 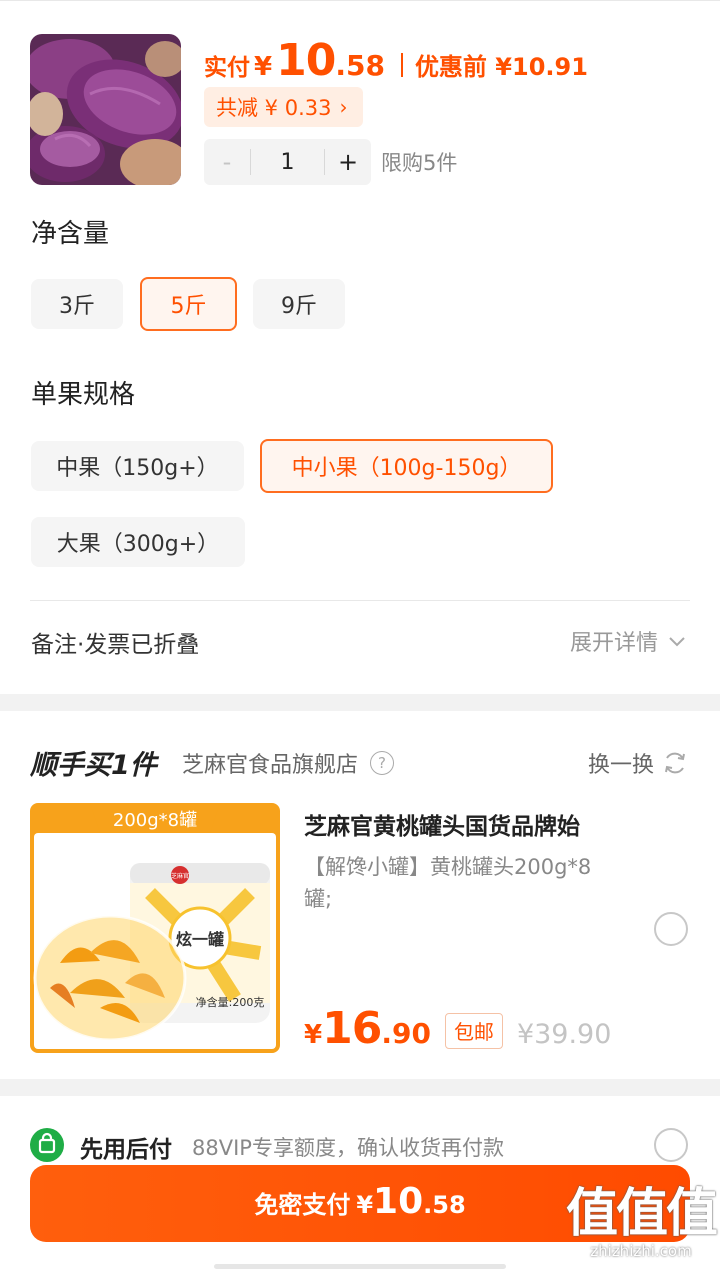 What do you see at coordinates (200, 939) in the screenshot?
I see `can-label-text: 炫一罐` at bounding box center [200, 939].